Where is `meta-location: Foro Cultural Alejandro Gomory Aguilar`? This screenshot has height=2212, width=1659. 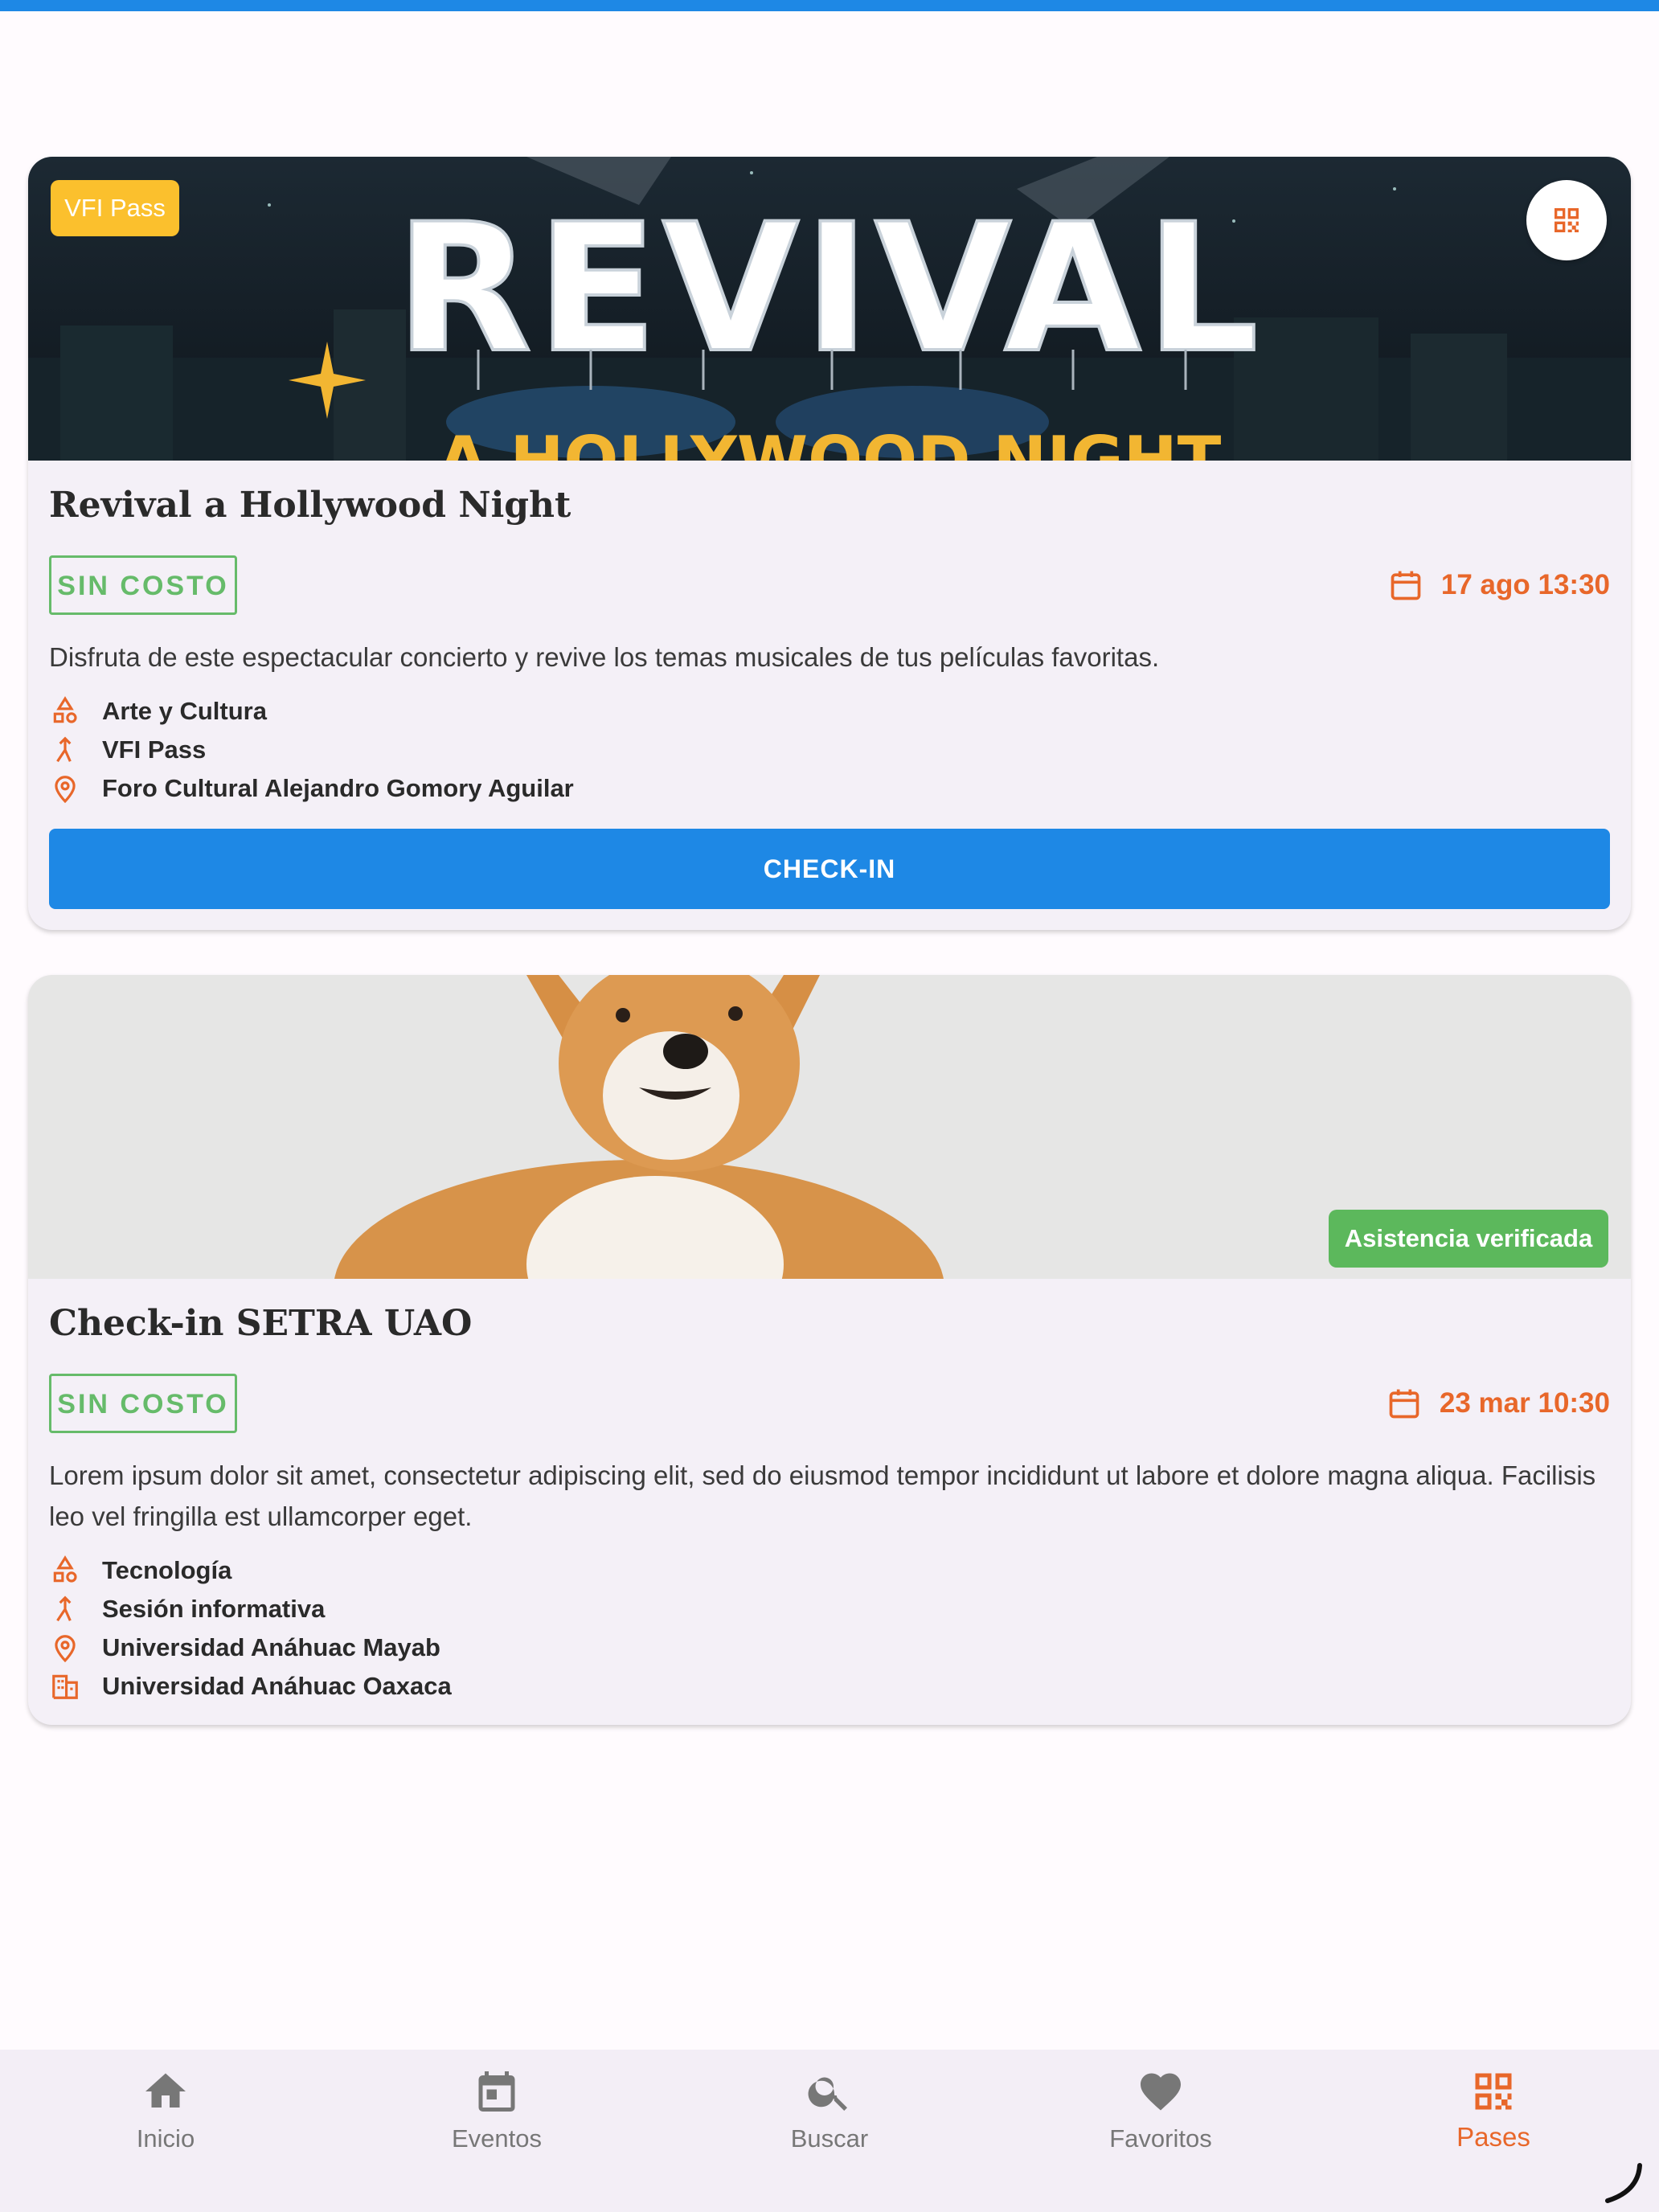 meta-location: Foro Cultural Alejandro Gomory Aguilar is located at coordinates (311, 788).